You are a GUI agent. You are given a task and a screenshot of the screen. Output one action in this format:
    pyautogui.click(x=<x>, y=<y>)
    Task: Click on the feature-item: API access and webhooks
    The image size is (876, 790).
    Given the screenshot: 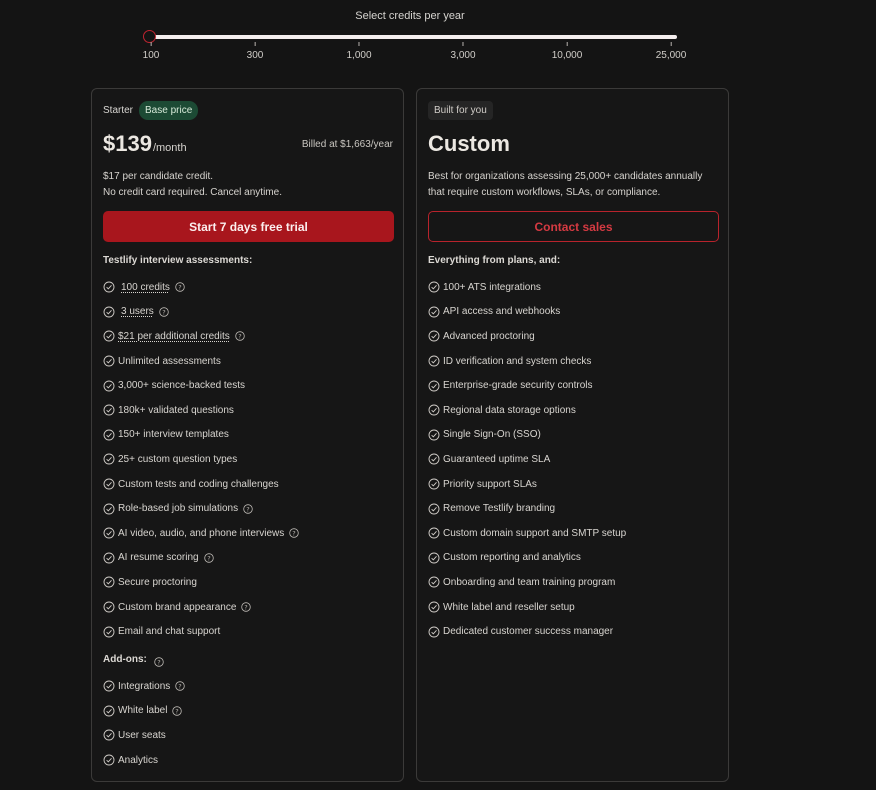 What is the action you would take?
    pyautogui.click(x=527, y=312)
    